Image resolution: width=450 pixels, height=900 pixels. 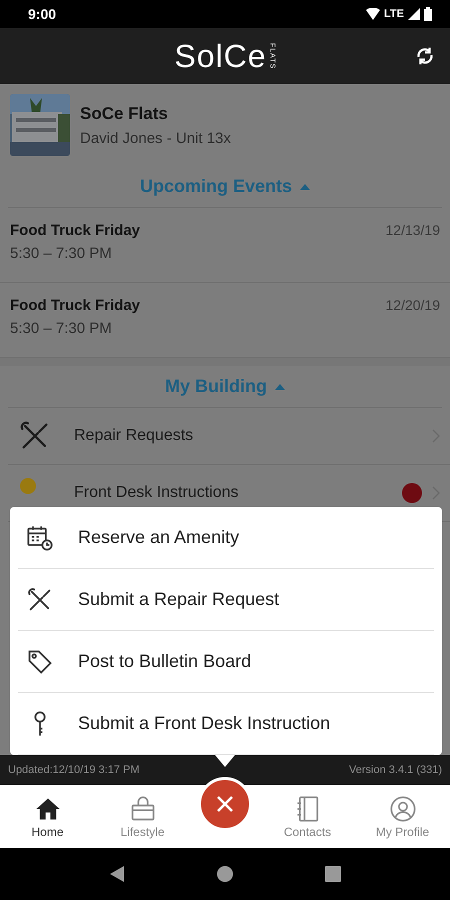 What do you see at coordinates (216, 186) in the screenshot?
I see `section-title: Upcoming Events` at bounding box center [216, 186].